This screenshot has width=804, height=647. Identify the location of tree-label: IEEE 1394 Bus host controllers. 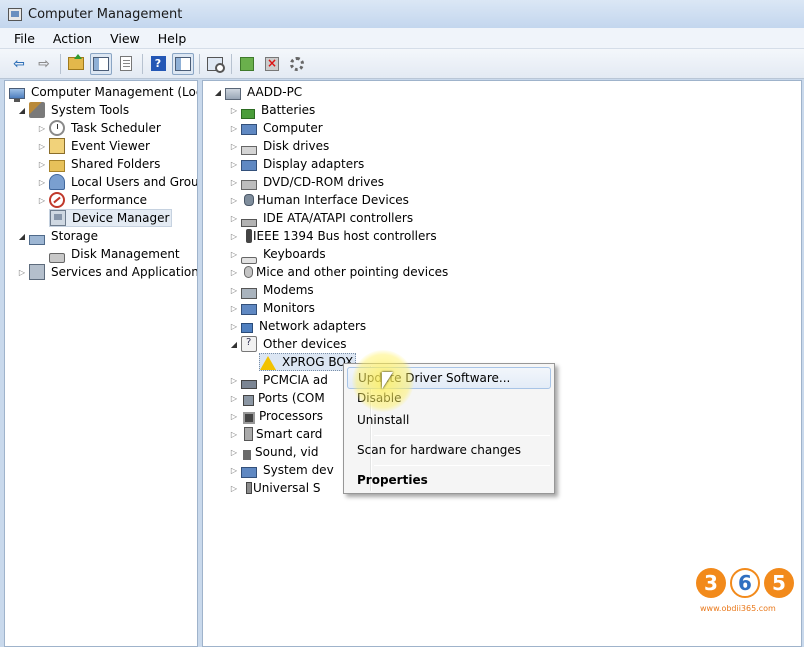
(345, 236).